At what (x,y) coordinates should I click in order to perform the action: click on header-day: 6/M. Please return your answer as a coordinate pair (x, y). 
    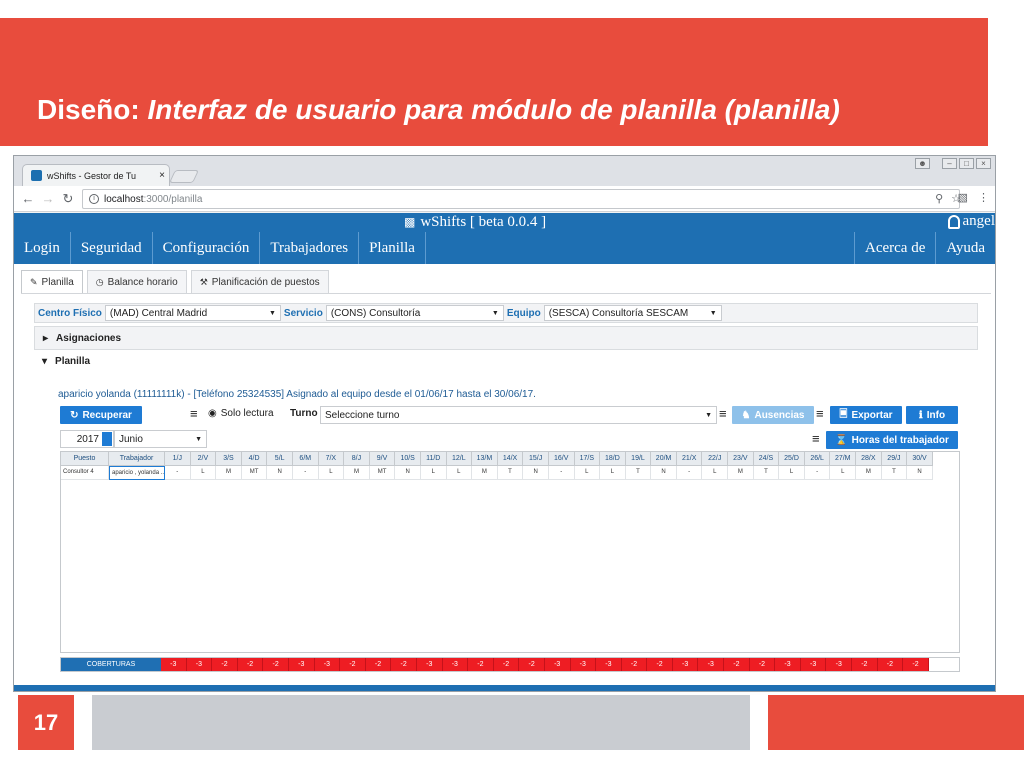
    Looking at the image, I should click on (306, 459).